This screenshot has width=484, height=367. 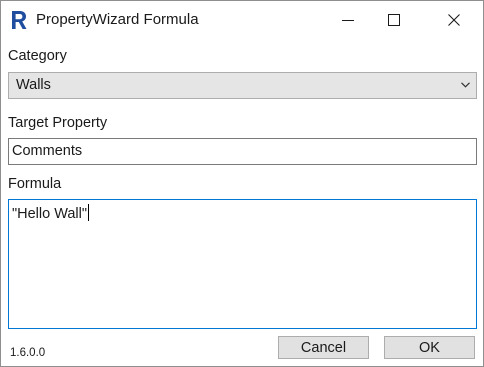 I want to click on category-selected-value: Walls, so click(x=33, y=85).